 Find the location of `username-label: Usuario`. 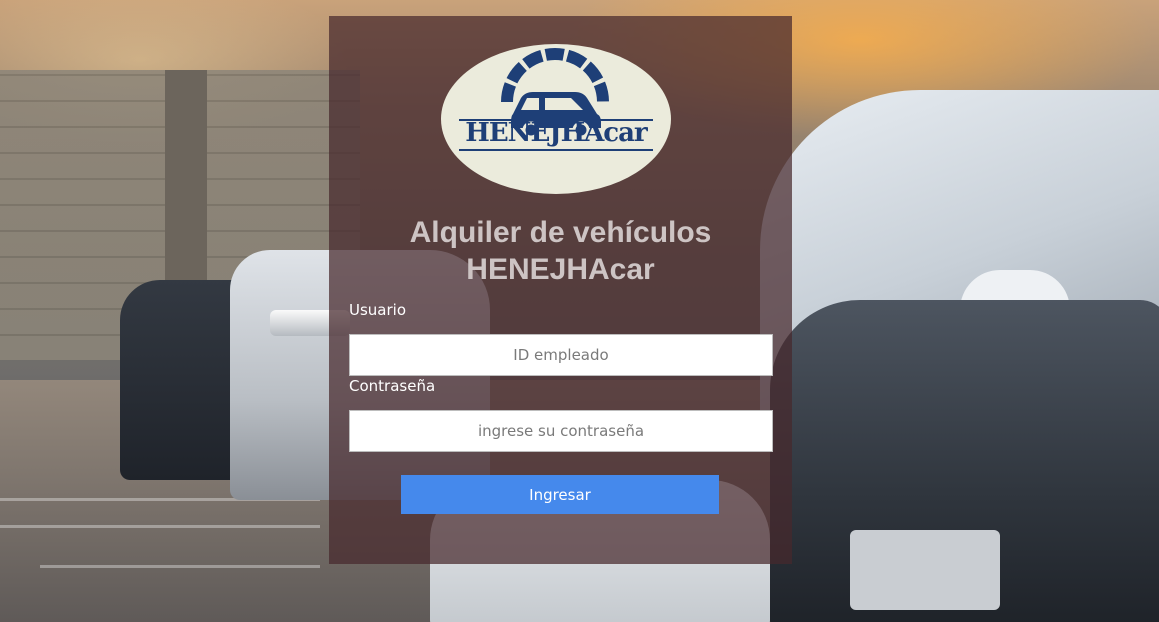

username-label: Usuario is located at coordinates (378, 310).